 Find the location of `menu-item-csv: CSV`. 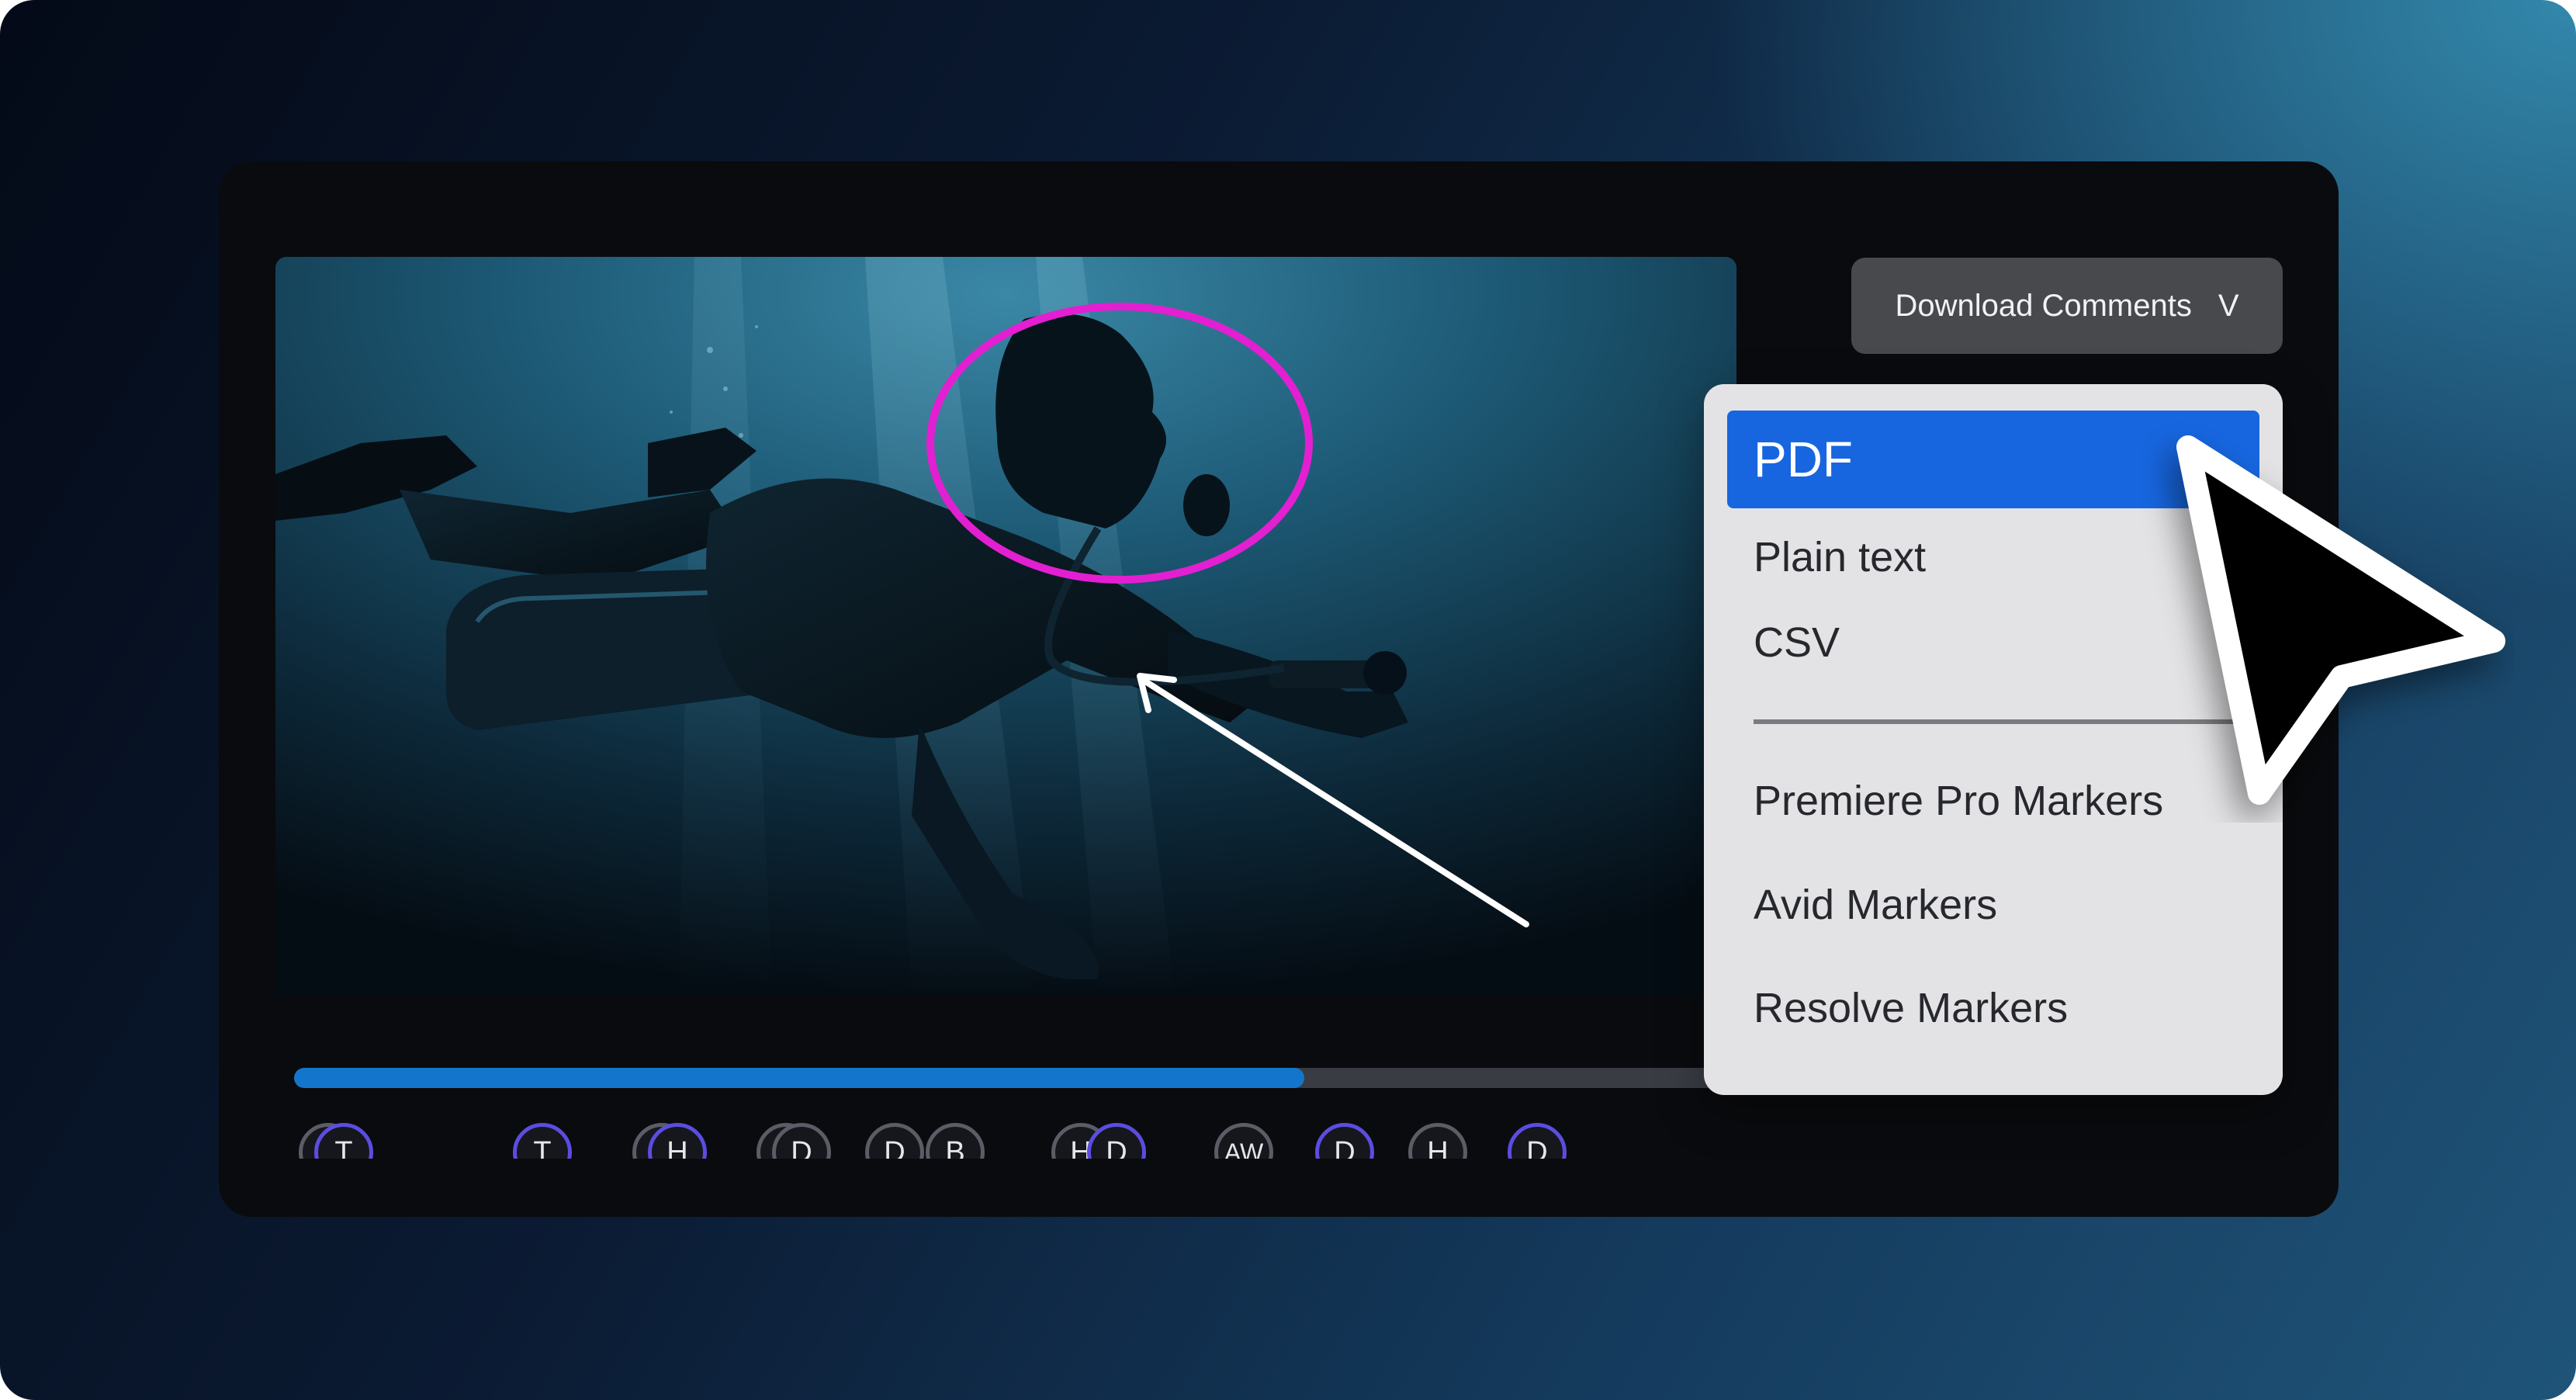

menu-item-csv: CSV is located at coordinates (1797, 643).